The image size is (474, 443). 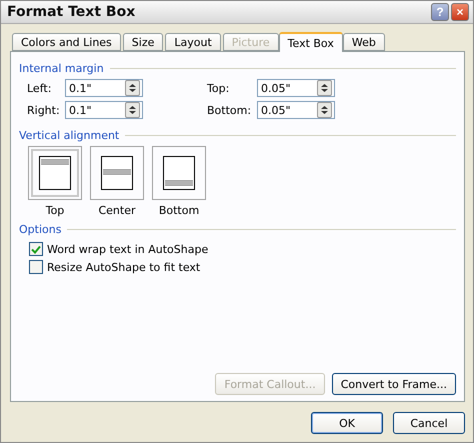 I want to click on dialog-button: OK, so click(x=347, y=423).